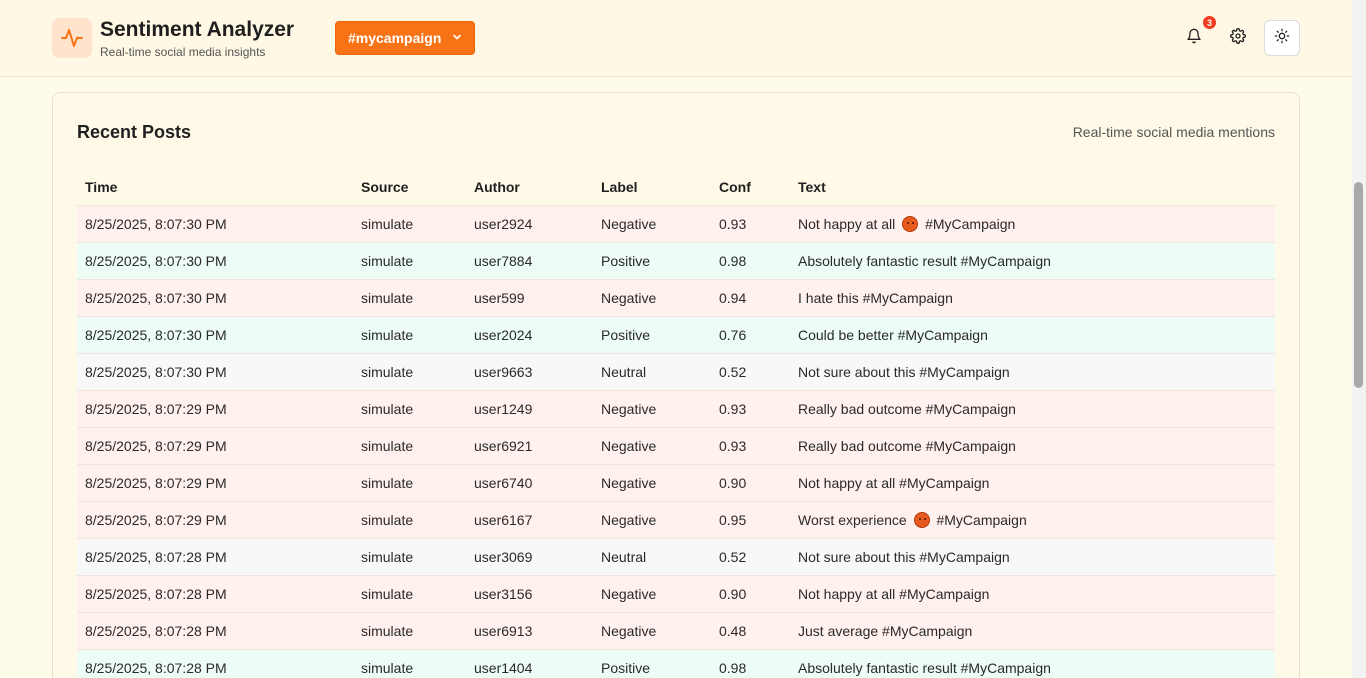  Describe the element at coordinates (215, 187) in the screenshot. I see `column-header-time: Time` at that location.